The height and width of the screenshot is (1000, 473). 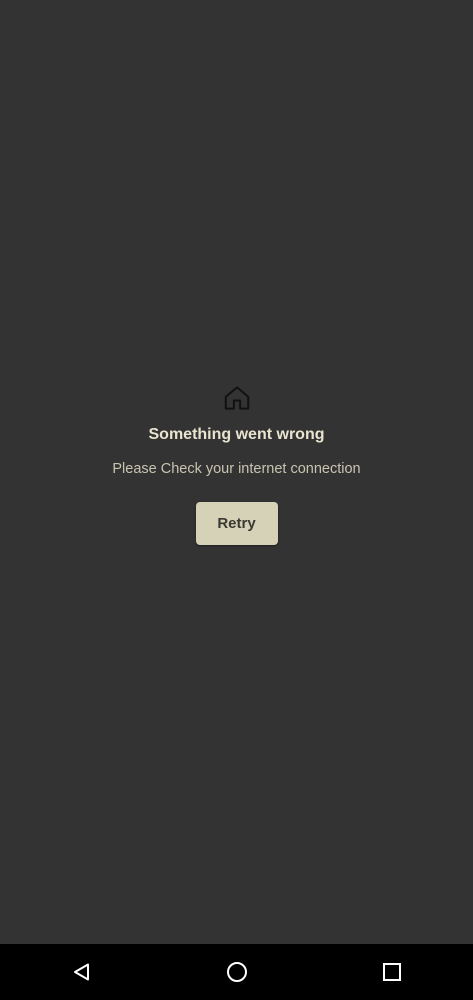 I want to click on retry-button: Retry, so click(x=236, y=523).